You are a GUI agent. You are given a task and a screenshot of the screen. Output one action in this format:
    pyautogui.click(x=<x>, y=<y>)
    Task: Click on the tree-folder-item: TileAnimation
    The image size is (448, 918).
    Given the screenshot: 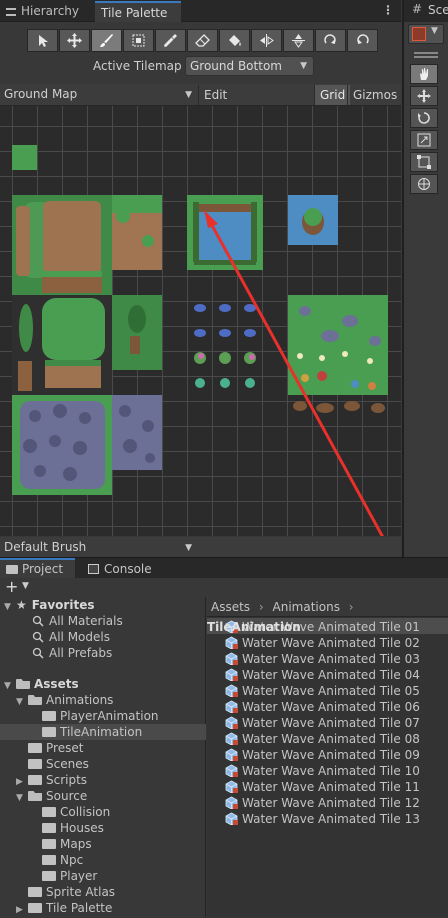 What is the action you would take?
    pyautogui.click(x=103, y=732)
    